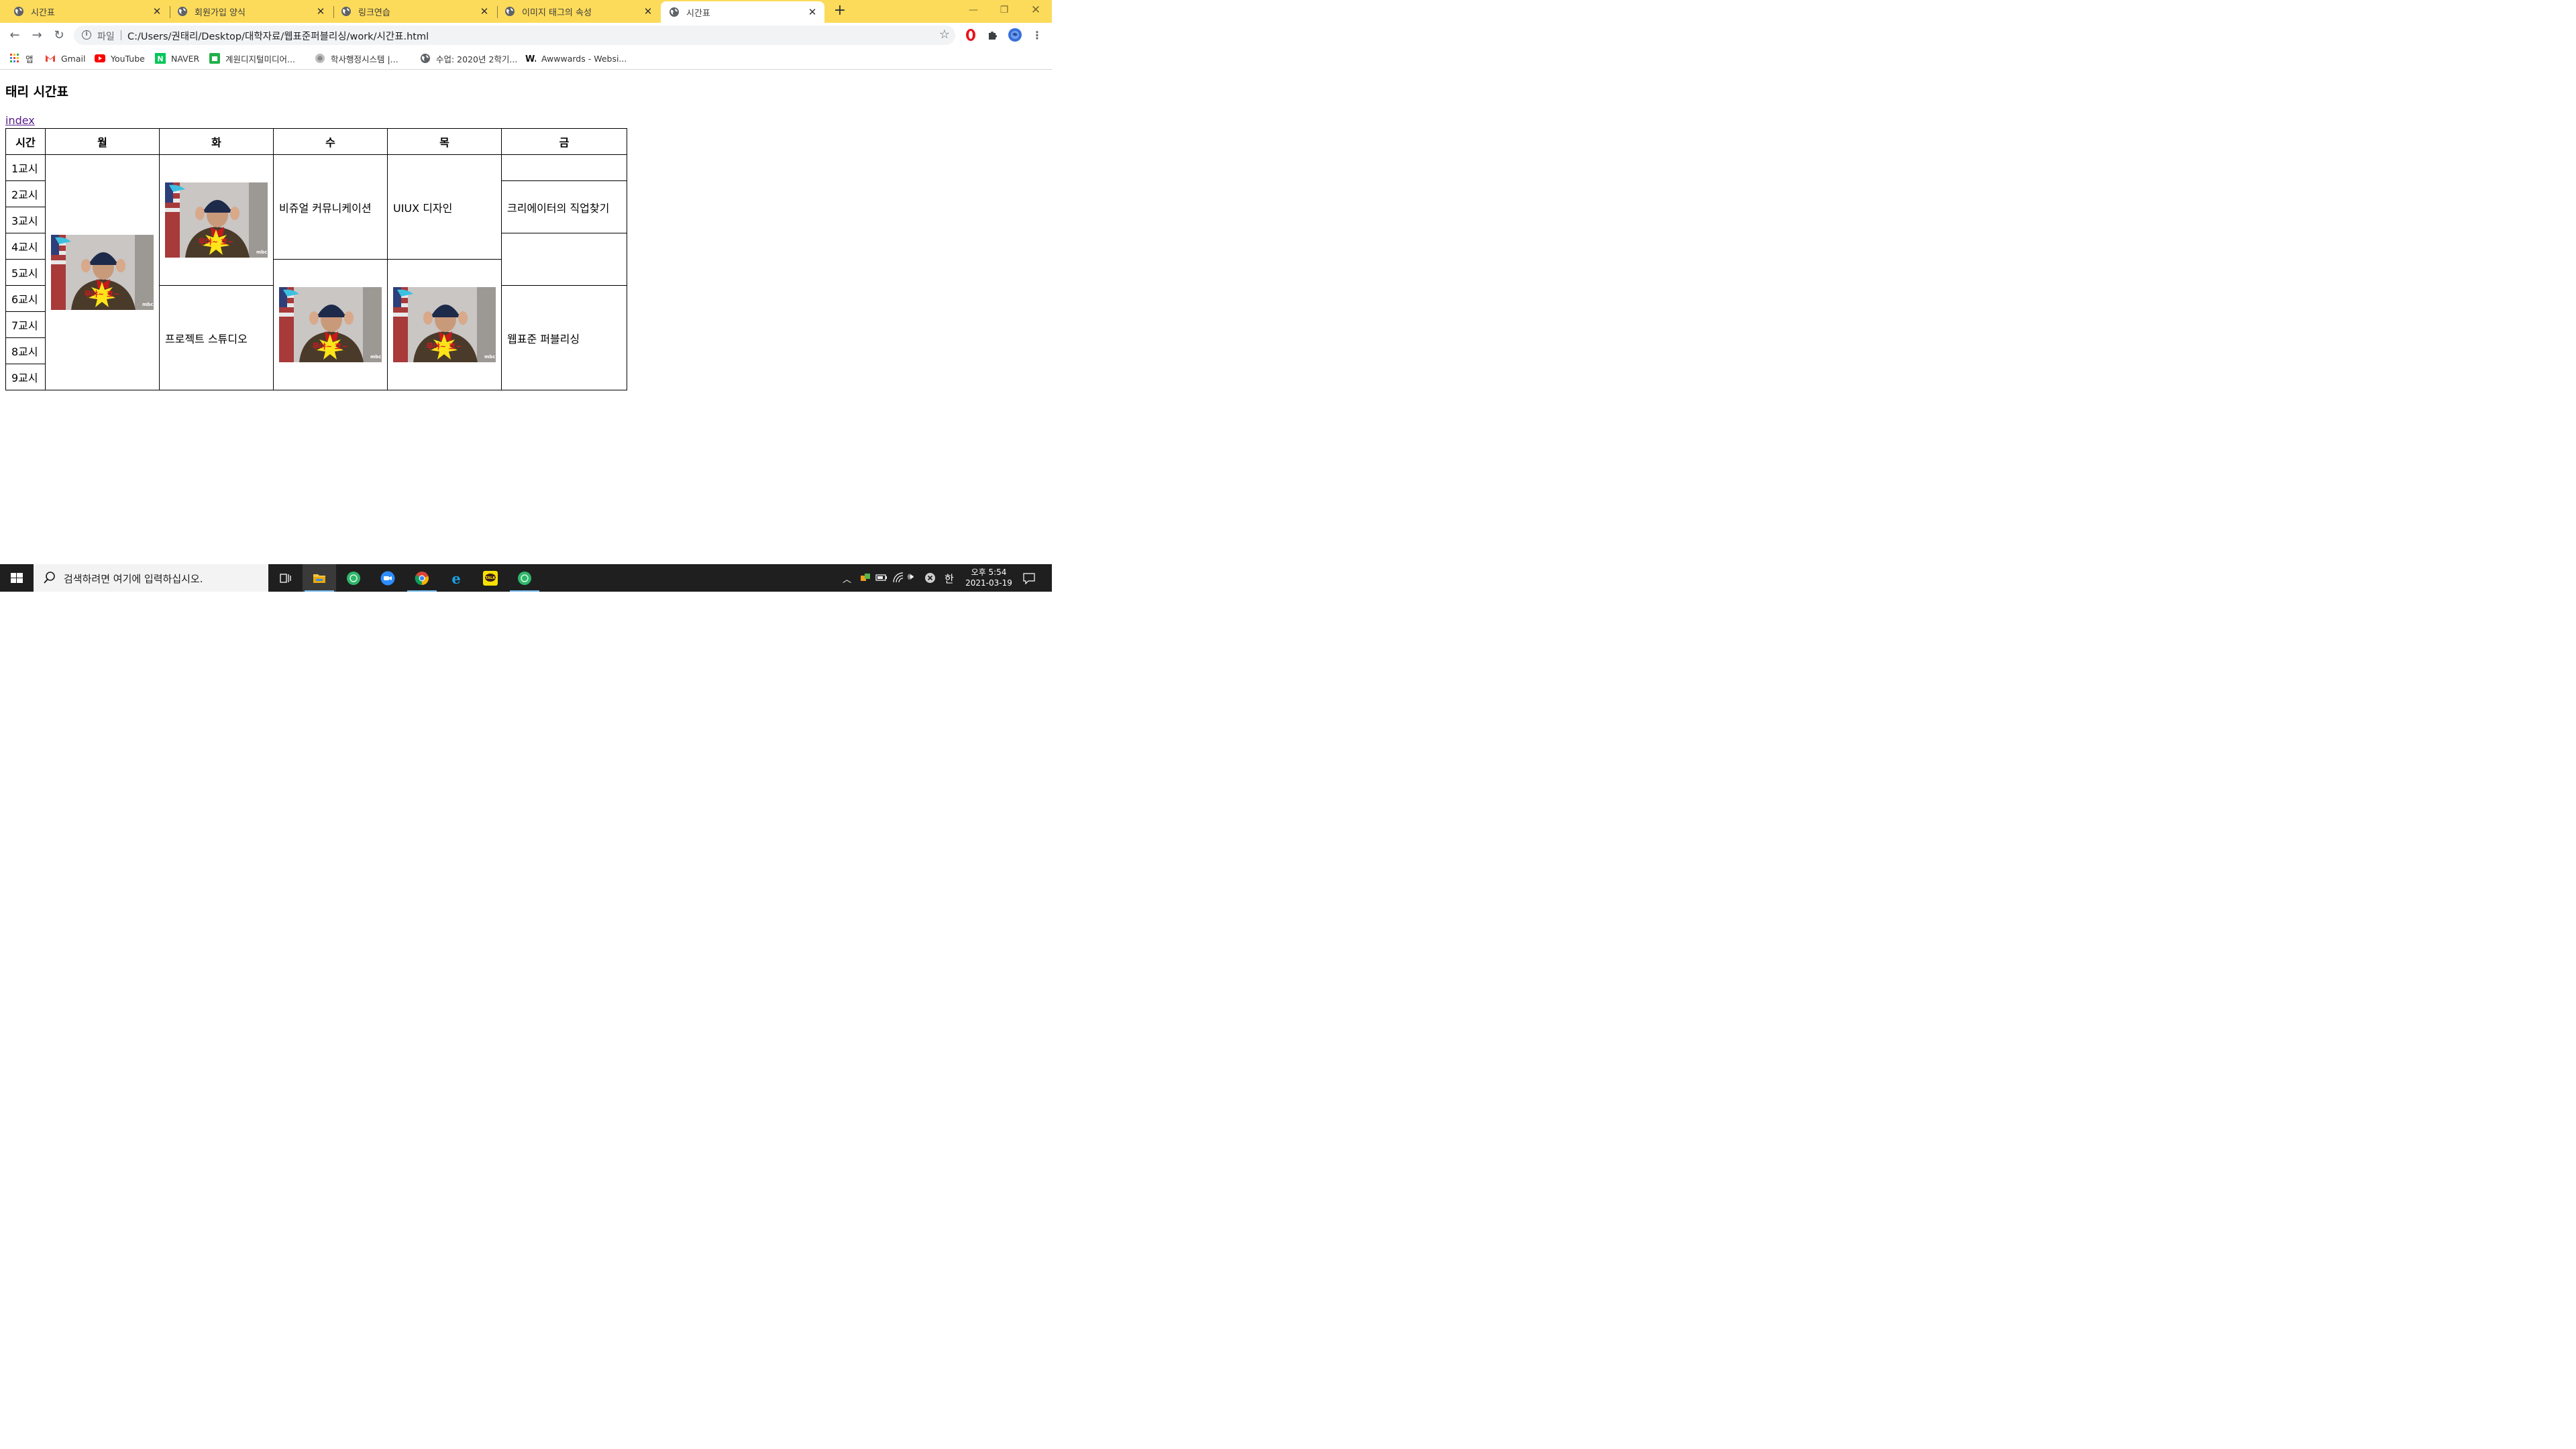  What do you see at coordinates (14, 35) in the screenshot?
I see `back-icon: ←` at bounding box center [14, 35].